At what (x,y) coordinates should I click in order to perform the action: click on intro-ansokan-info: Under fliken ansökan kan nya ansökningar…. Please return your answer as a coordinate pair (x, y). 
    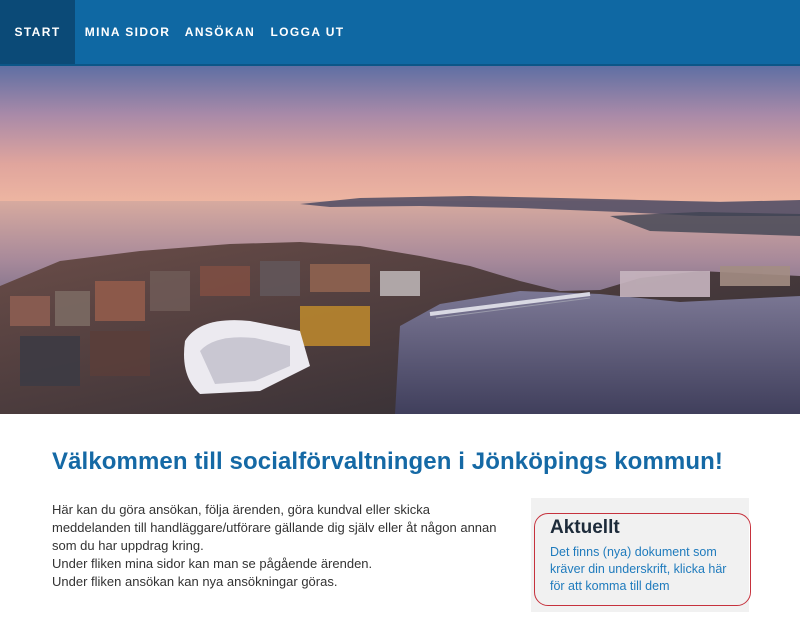
    Looking at the image, I should click on (195, 581).